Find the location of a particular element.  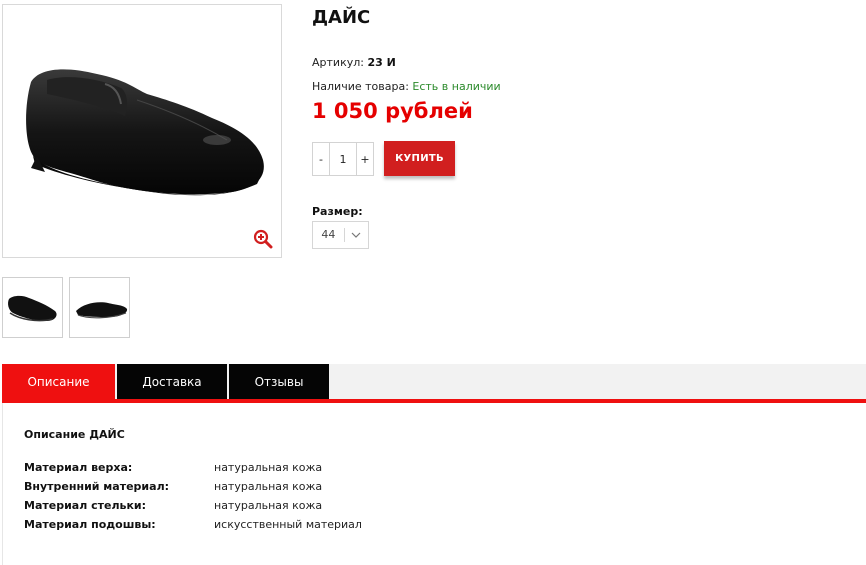

zoom-in-icon is located at coordinates (263, 239).